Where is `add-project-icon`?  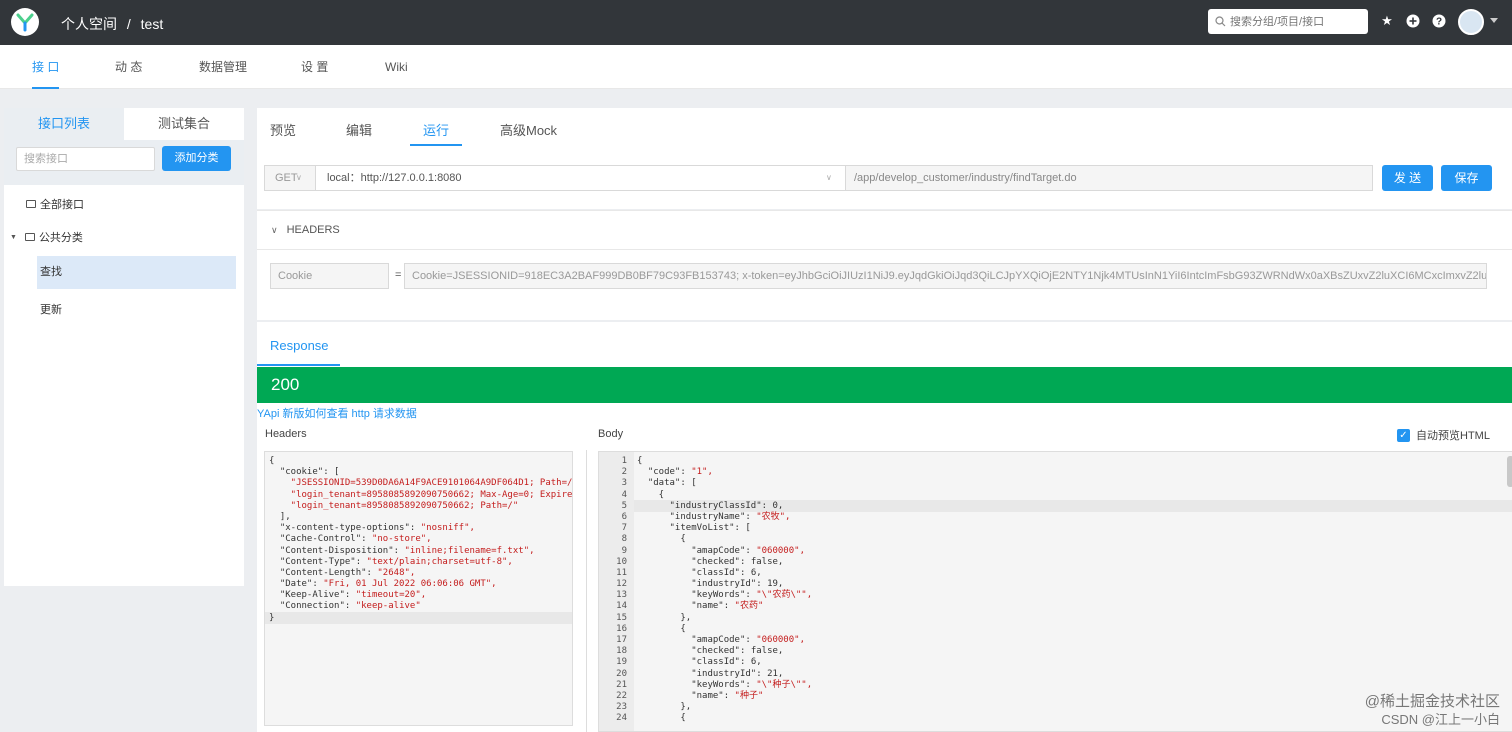
add-project-icon is located at coordinates (1413, 21).